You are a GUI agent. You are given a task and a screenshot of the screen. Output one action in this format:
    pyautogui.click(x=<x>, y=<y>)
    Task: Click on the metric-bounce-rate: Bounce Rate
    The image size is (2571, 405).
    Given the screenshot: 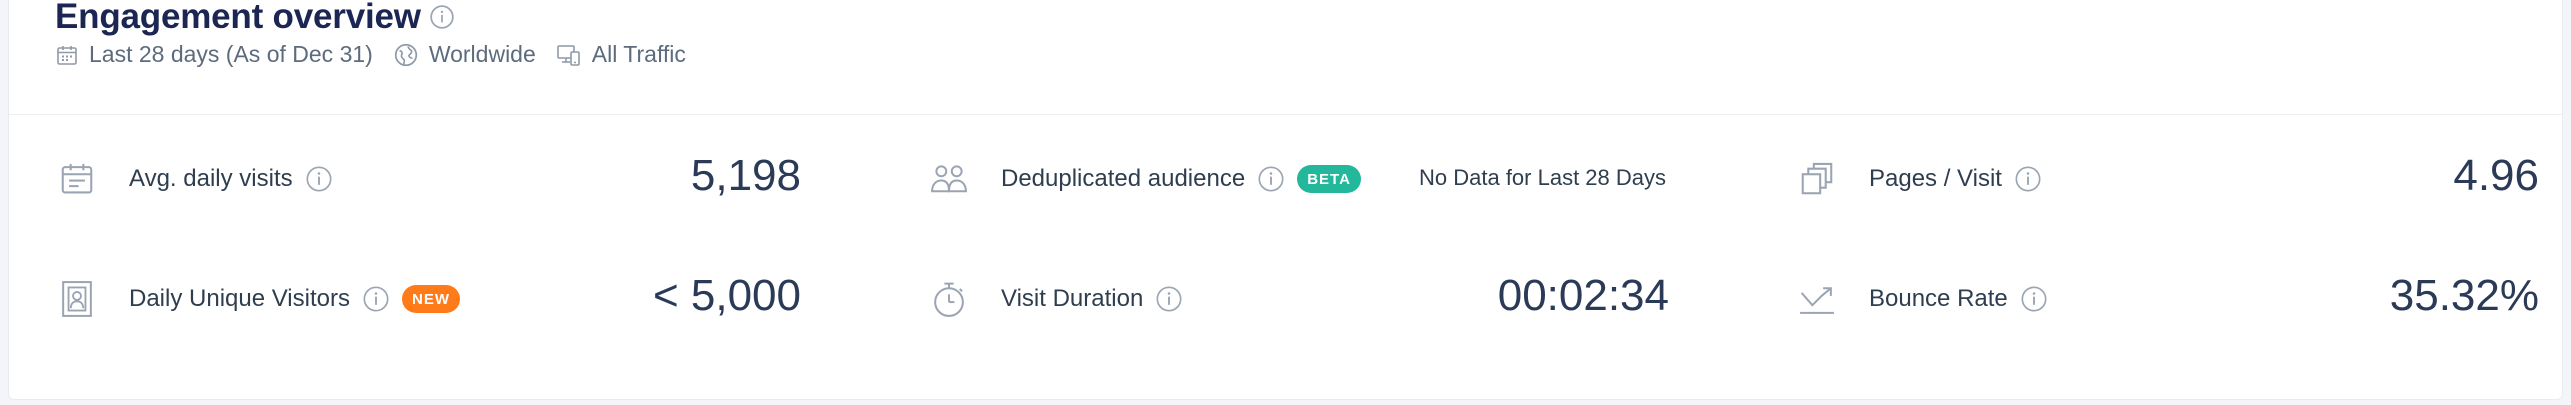 What is the action you would take?
    pyautogui.click(x=1921, y=299)
    